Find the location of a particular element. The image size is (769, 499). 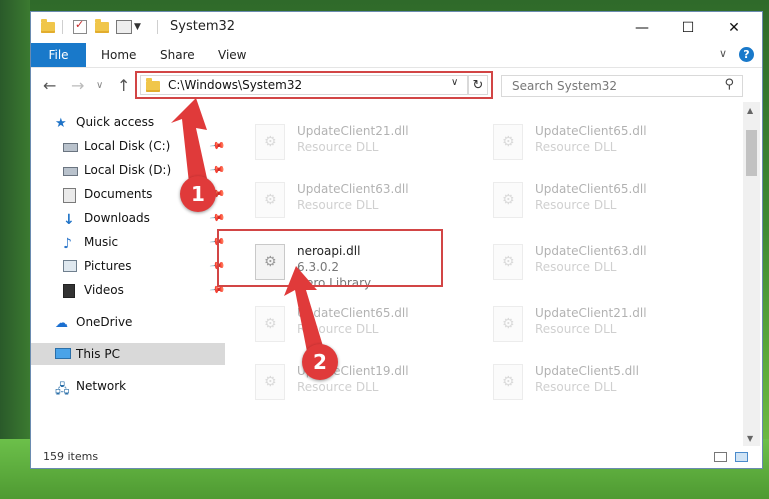

callout-1-badge: 1 is located at coordinates (198, 194).